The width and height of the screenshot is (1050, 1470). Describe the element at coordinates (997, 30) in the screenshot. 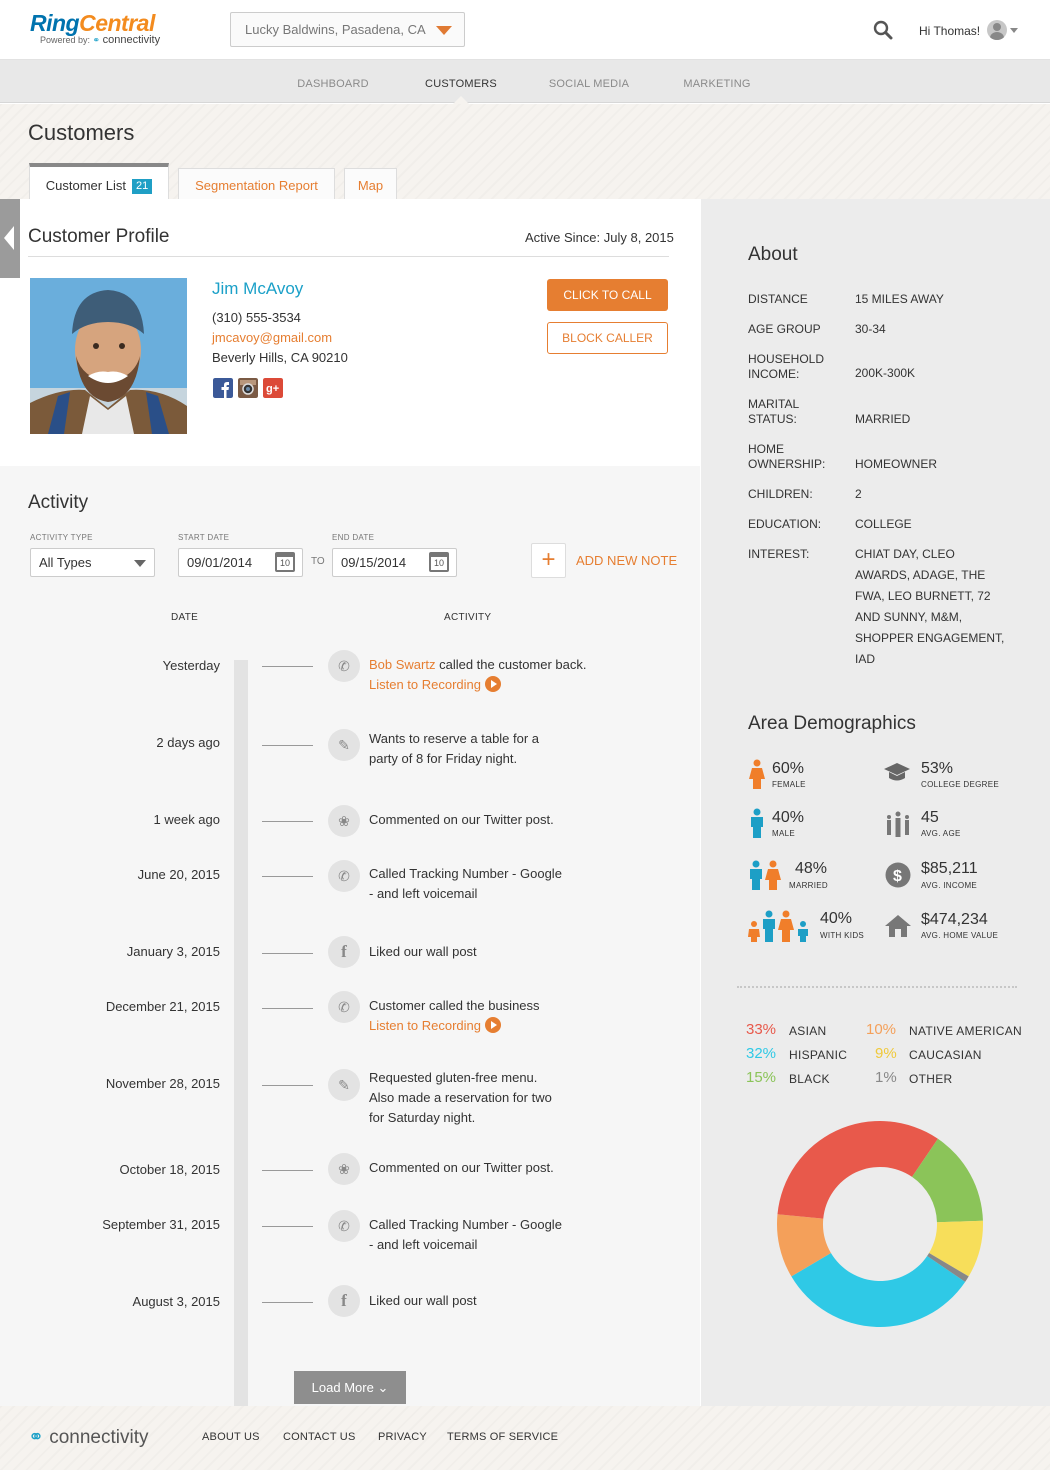

I see `user-avatar-icon` at that location.